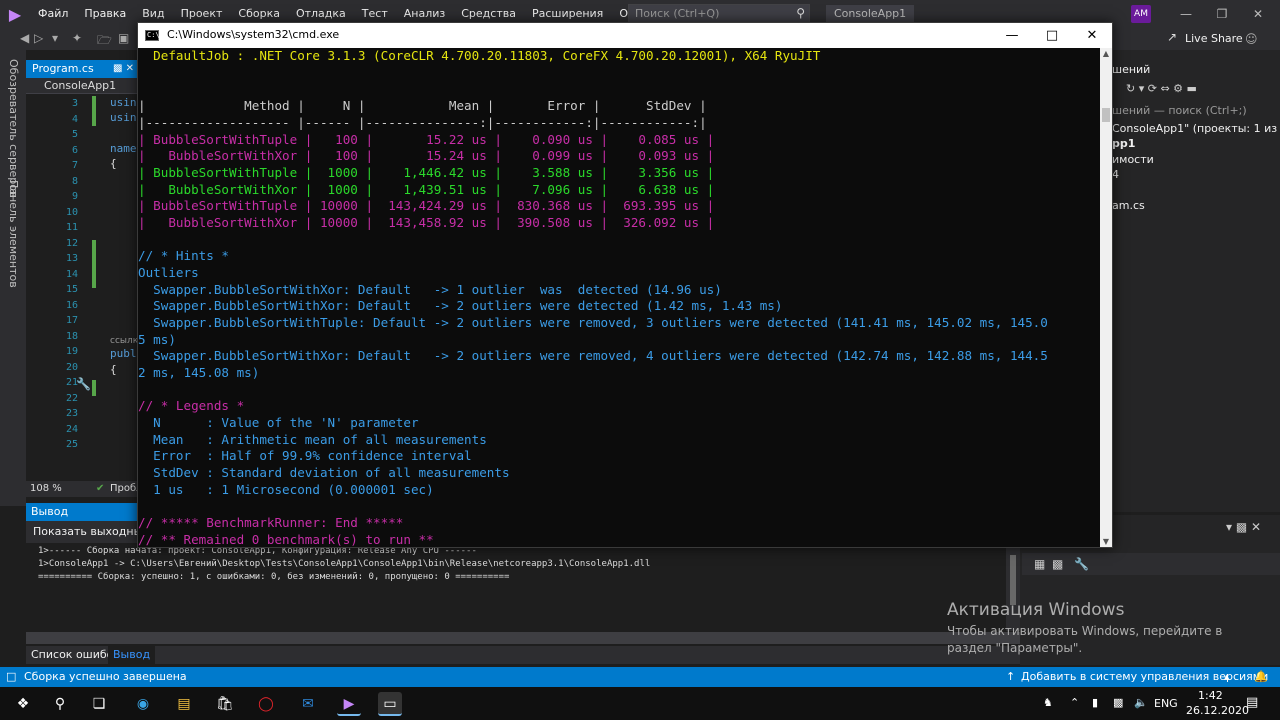 The image size is (1280, 720). Describe the element at coordinates (74, 196) in the screenshot. I see `line-number: 9` at that location.